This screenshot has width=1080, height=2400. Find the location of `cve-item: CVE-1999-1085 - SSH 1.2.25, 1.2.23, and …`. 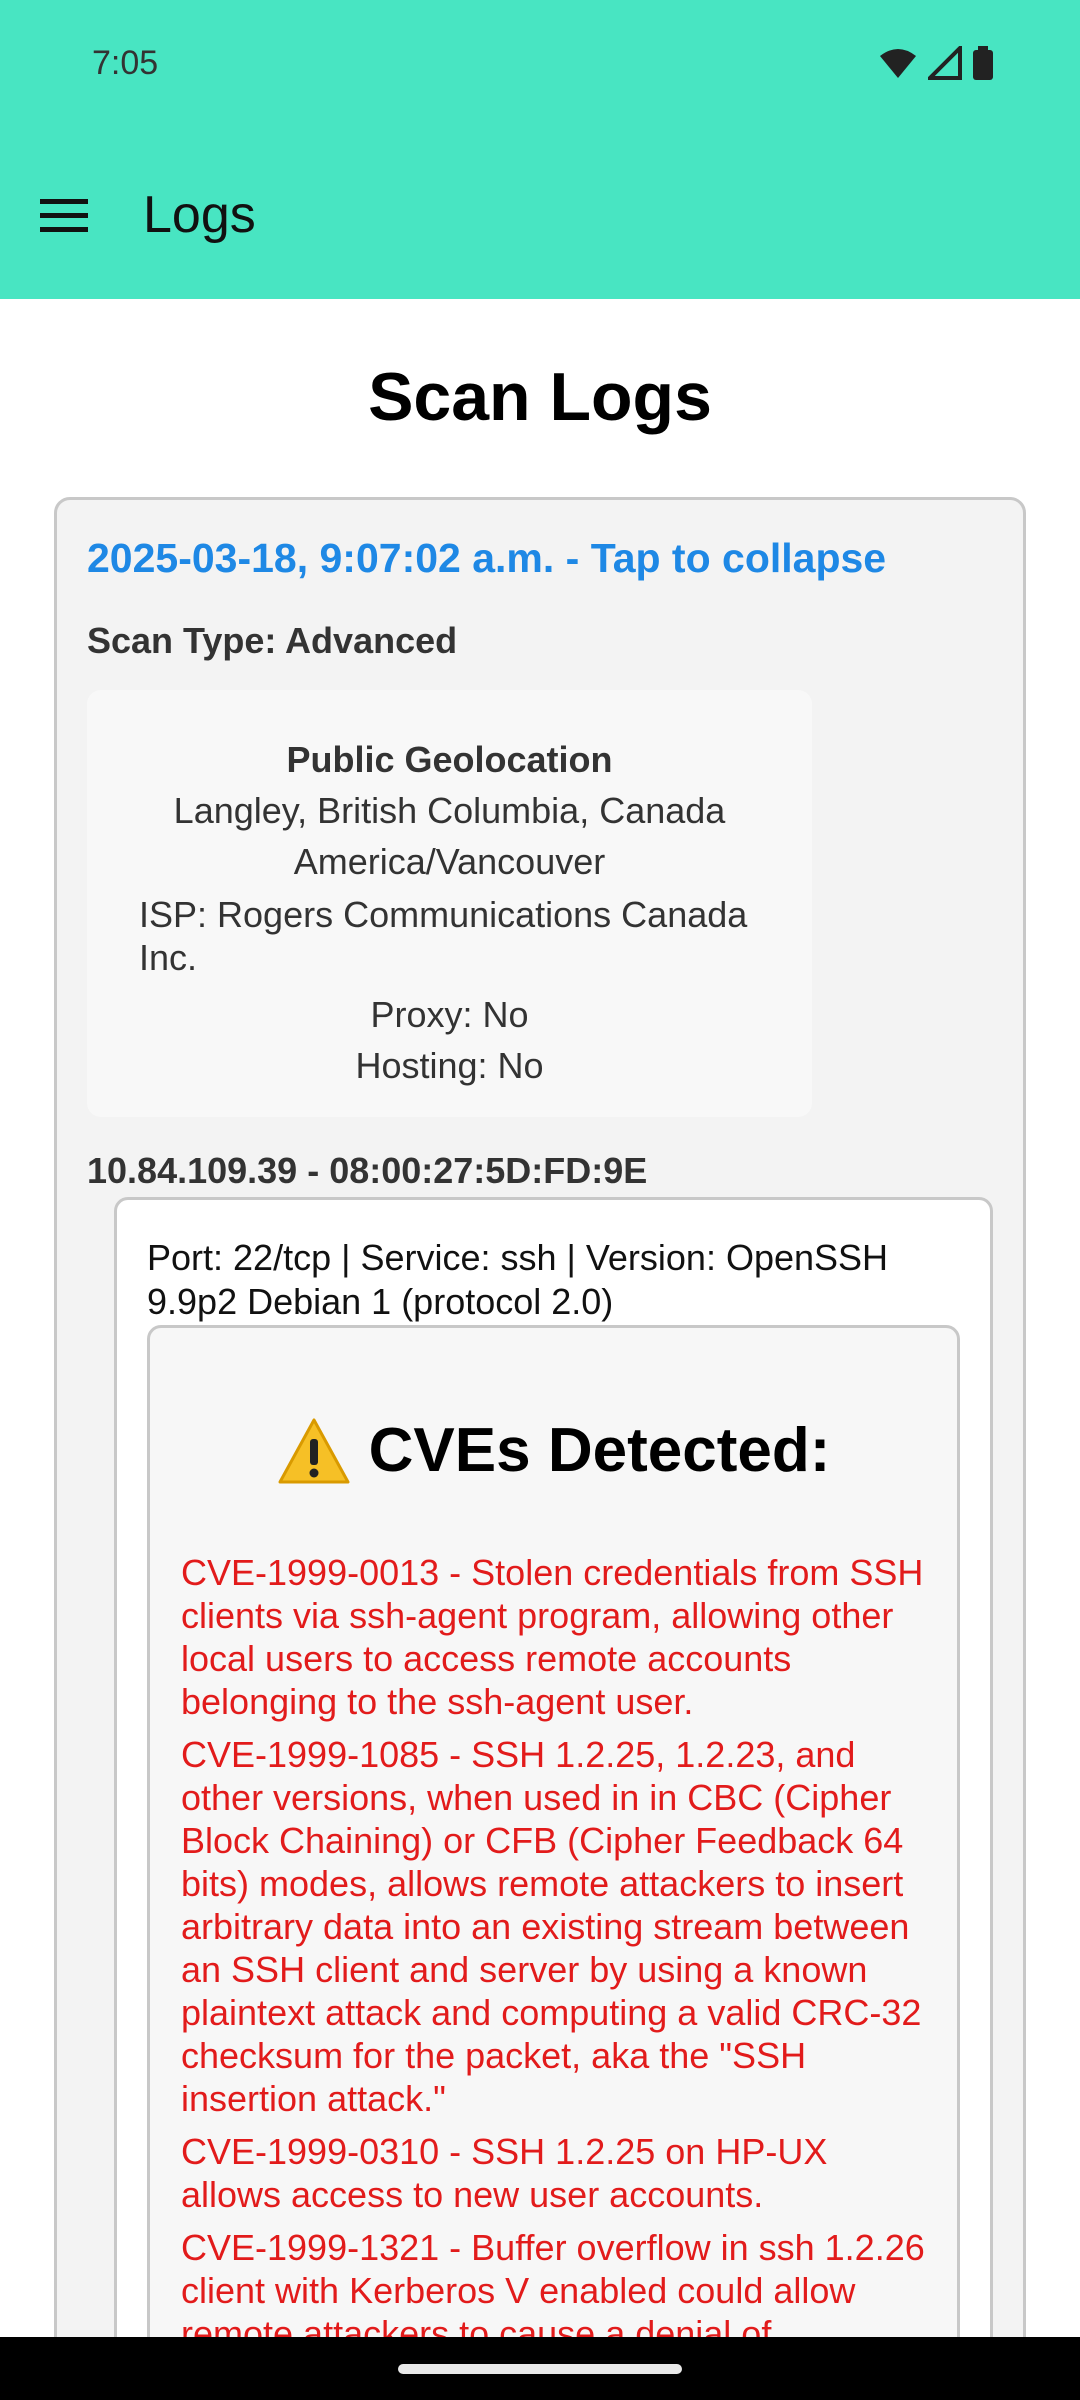

cve-item: CVE-1999-1085 - SSH 1.2.25, 1.2.23, and … is located at coordinates (551, 1926).